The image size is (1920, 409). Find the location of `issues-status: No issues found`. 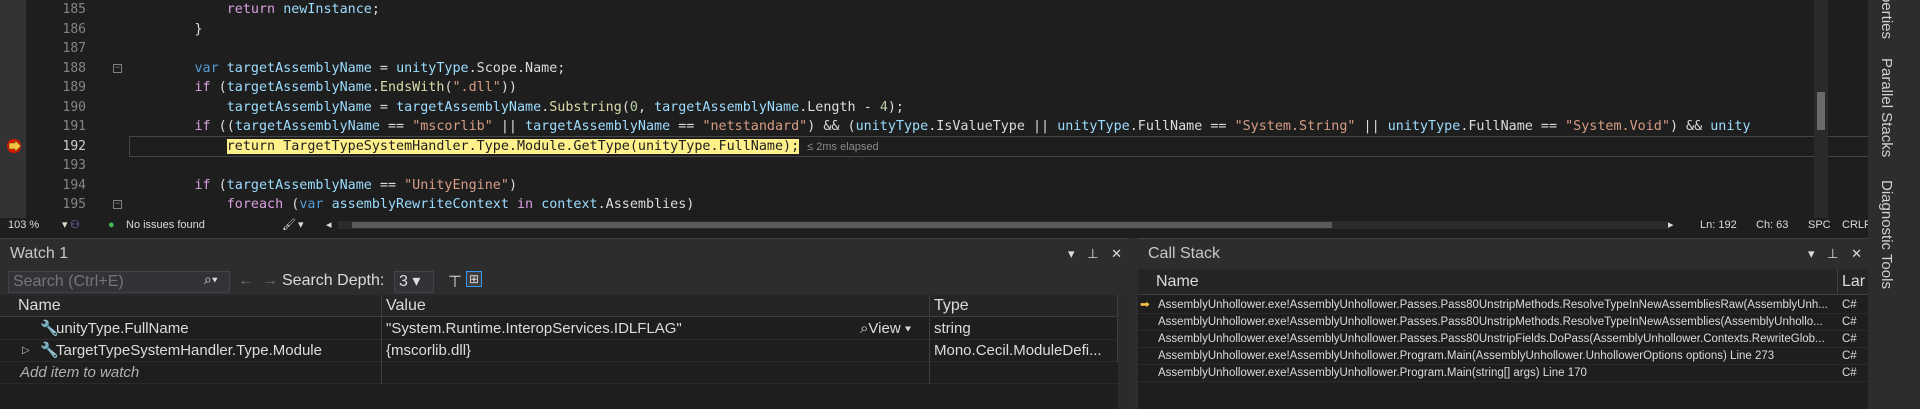

issues-status: No issues found is located at coordinates (165, 225).